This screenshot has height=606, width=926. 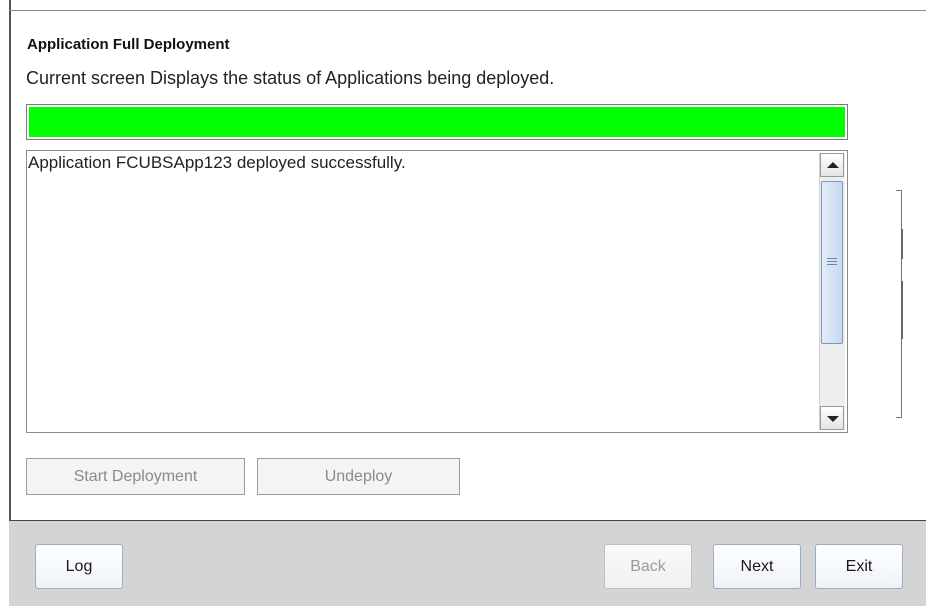 I want to click on scroll-down-button, so click(x=832, y=418).